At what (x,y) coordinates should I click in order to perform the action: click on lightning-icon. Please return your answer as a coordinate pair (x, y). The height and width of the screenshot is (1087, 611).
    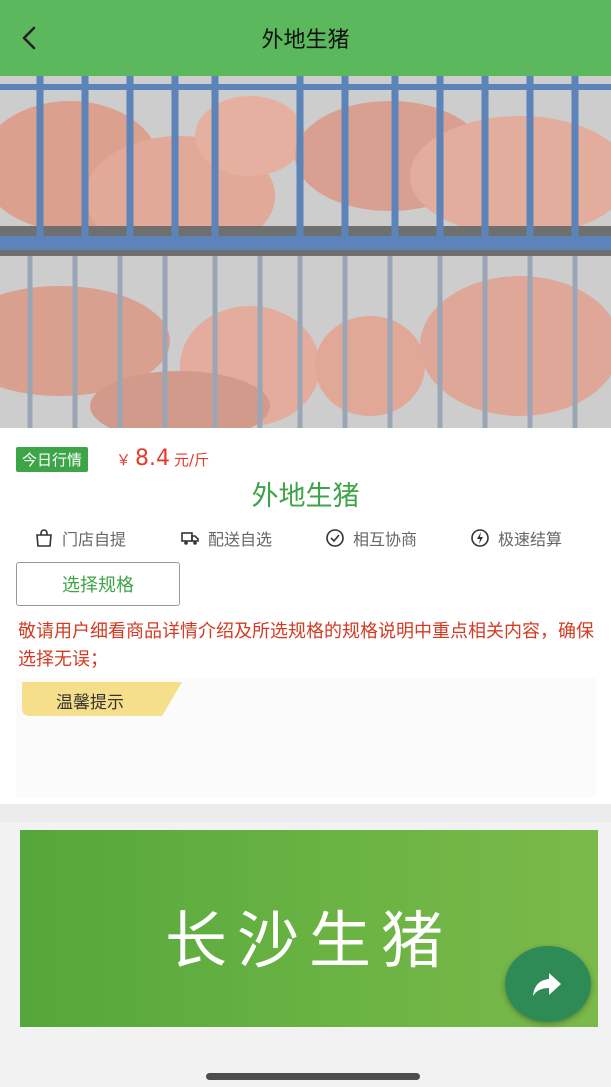
    Looking at the image, I should click on (480, 538).